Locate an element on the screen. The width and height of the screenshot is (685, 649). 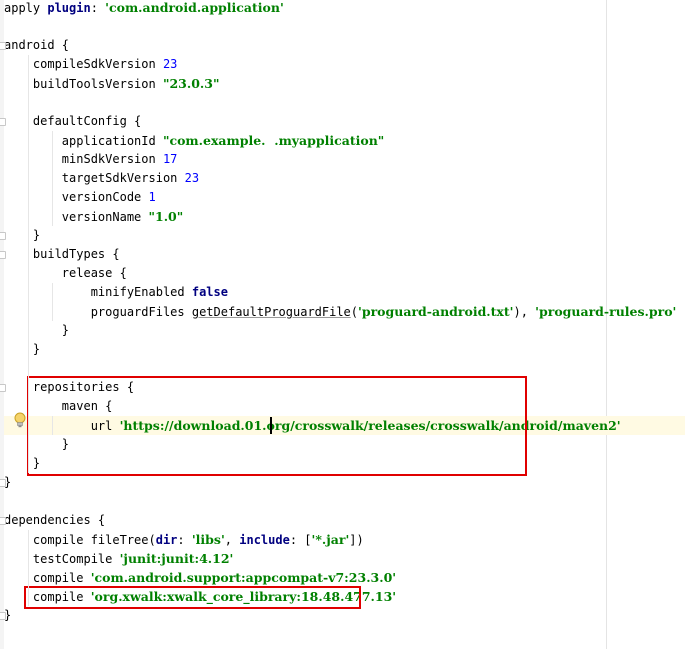
code-token-plain: ]) is located at coordinates (356, 540).